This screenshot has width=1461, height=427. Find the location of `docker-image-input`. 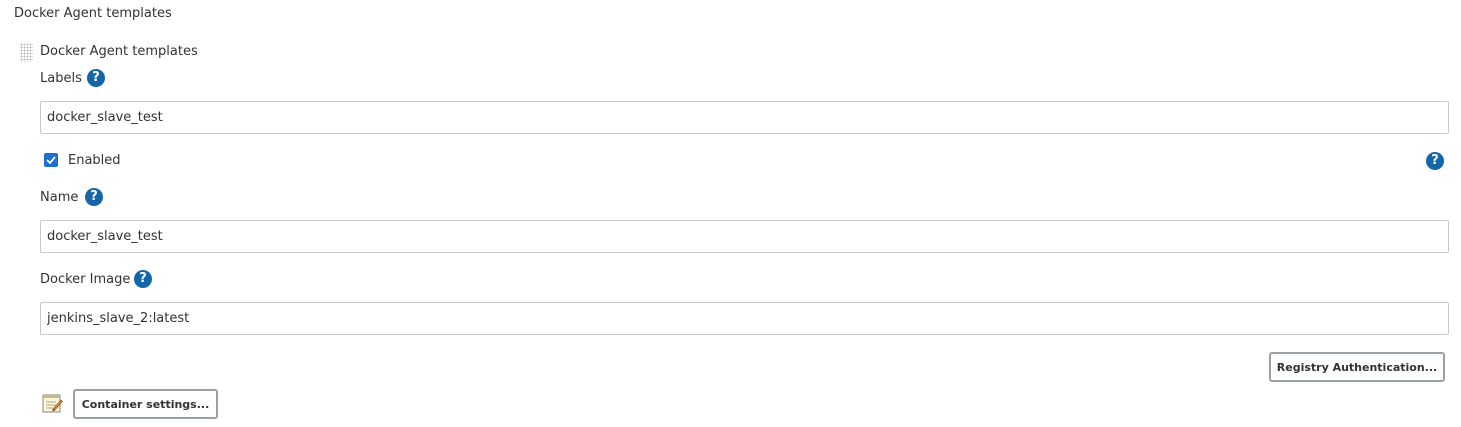

docker-image-input is located at coordinates (744, 318).